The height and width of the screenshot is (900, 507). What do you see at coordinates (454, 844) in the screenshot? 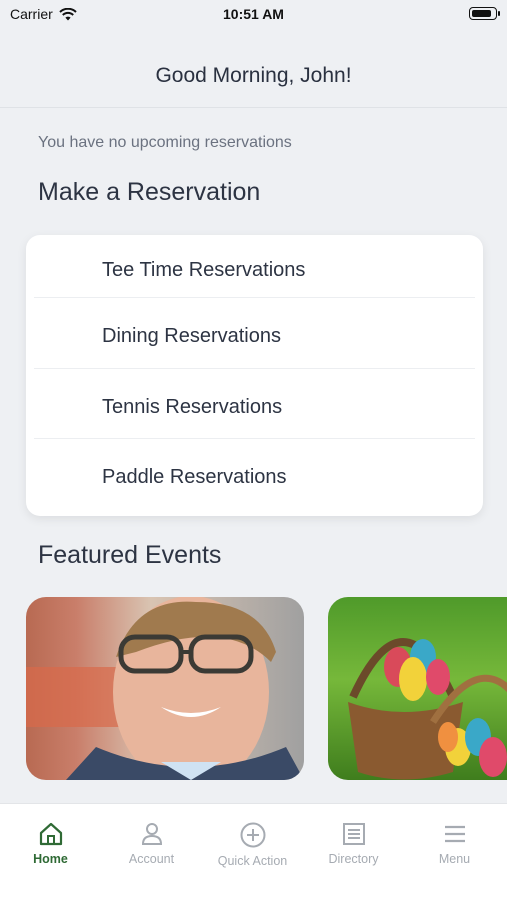
I see `tab-menu: Menu` at bounding box center [454, 844].